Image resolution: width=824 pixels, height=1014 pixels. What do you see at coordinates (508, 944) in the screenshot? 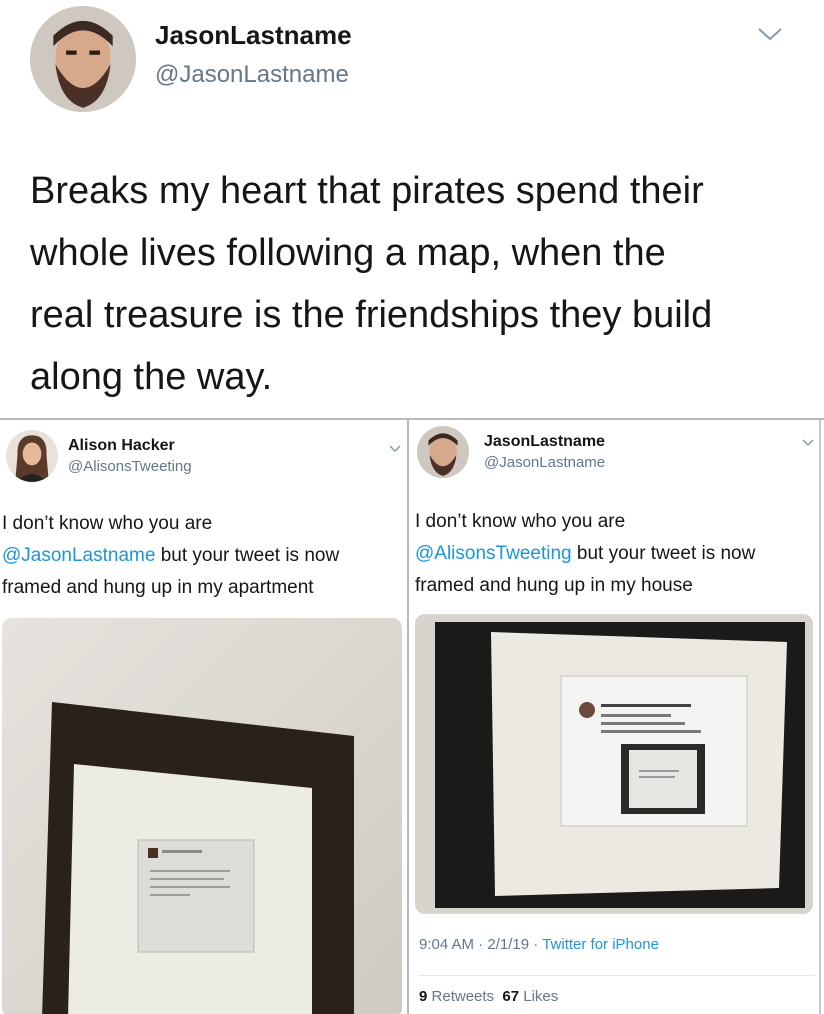
I see `tweet-date: 2/1/19` at bounding box center [508, 944].